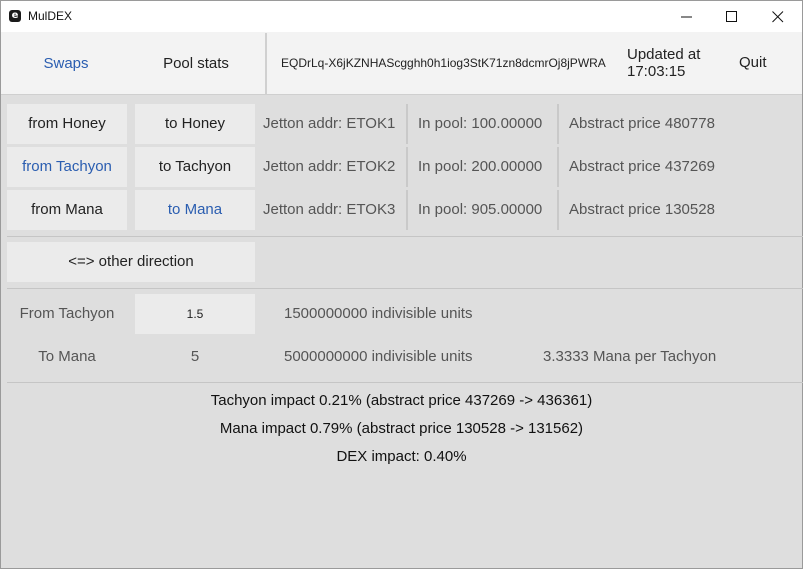 Image resolution: width=803 pixels, height=569 pixels. Describe the element at coordinates (195, 356) in the screenshot. I see `to-amount-value: 5` at that location.